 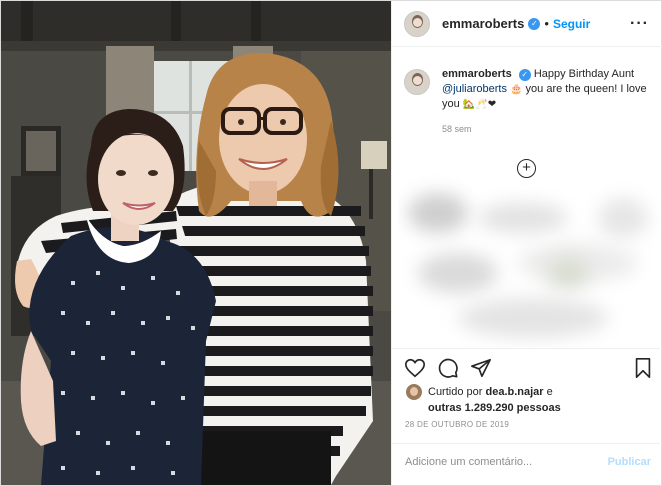 What do you see at coordinates (457, 424) in the screenshot?
I see `post-date: 28 DE OUTUBRO DE 2019` at bounding box center [457, 424].